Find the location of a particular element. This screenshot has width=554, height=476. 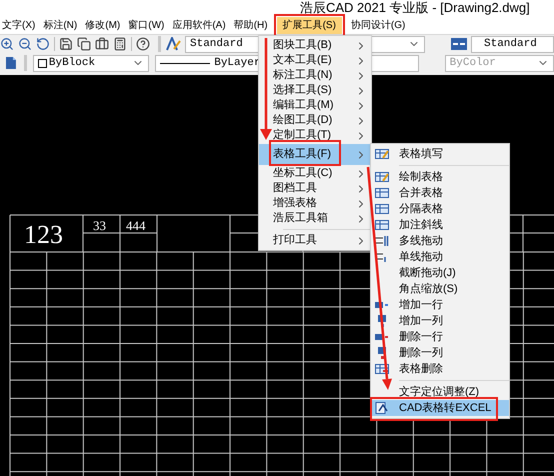

table-text: 33 is located at coordinates (99, 225).